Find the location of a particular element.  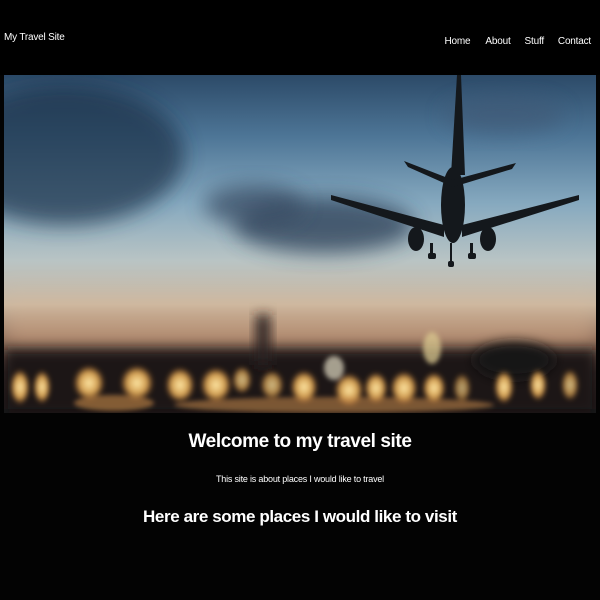

page-title: Welcome to my travel site is located at coordinates (300, 441).